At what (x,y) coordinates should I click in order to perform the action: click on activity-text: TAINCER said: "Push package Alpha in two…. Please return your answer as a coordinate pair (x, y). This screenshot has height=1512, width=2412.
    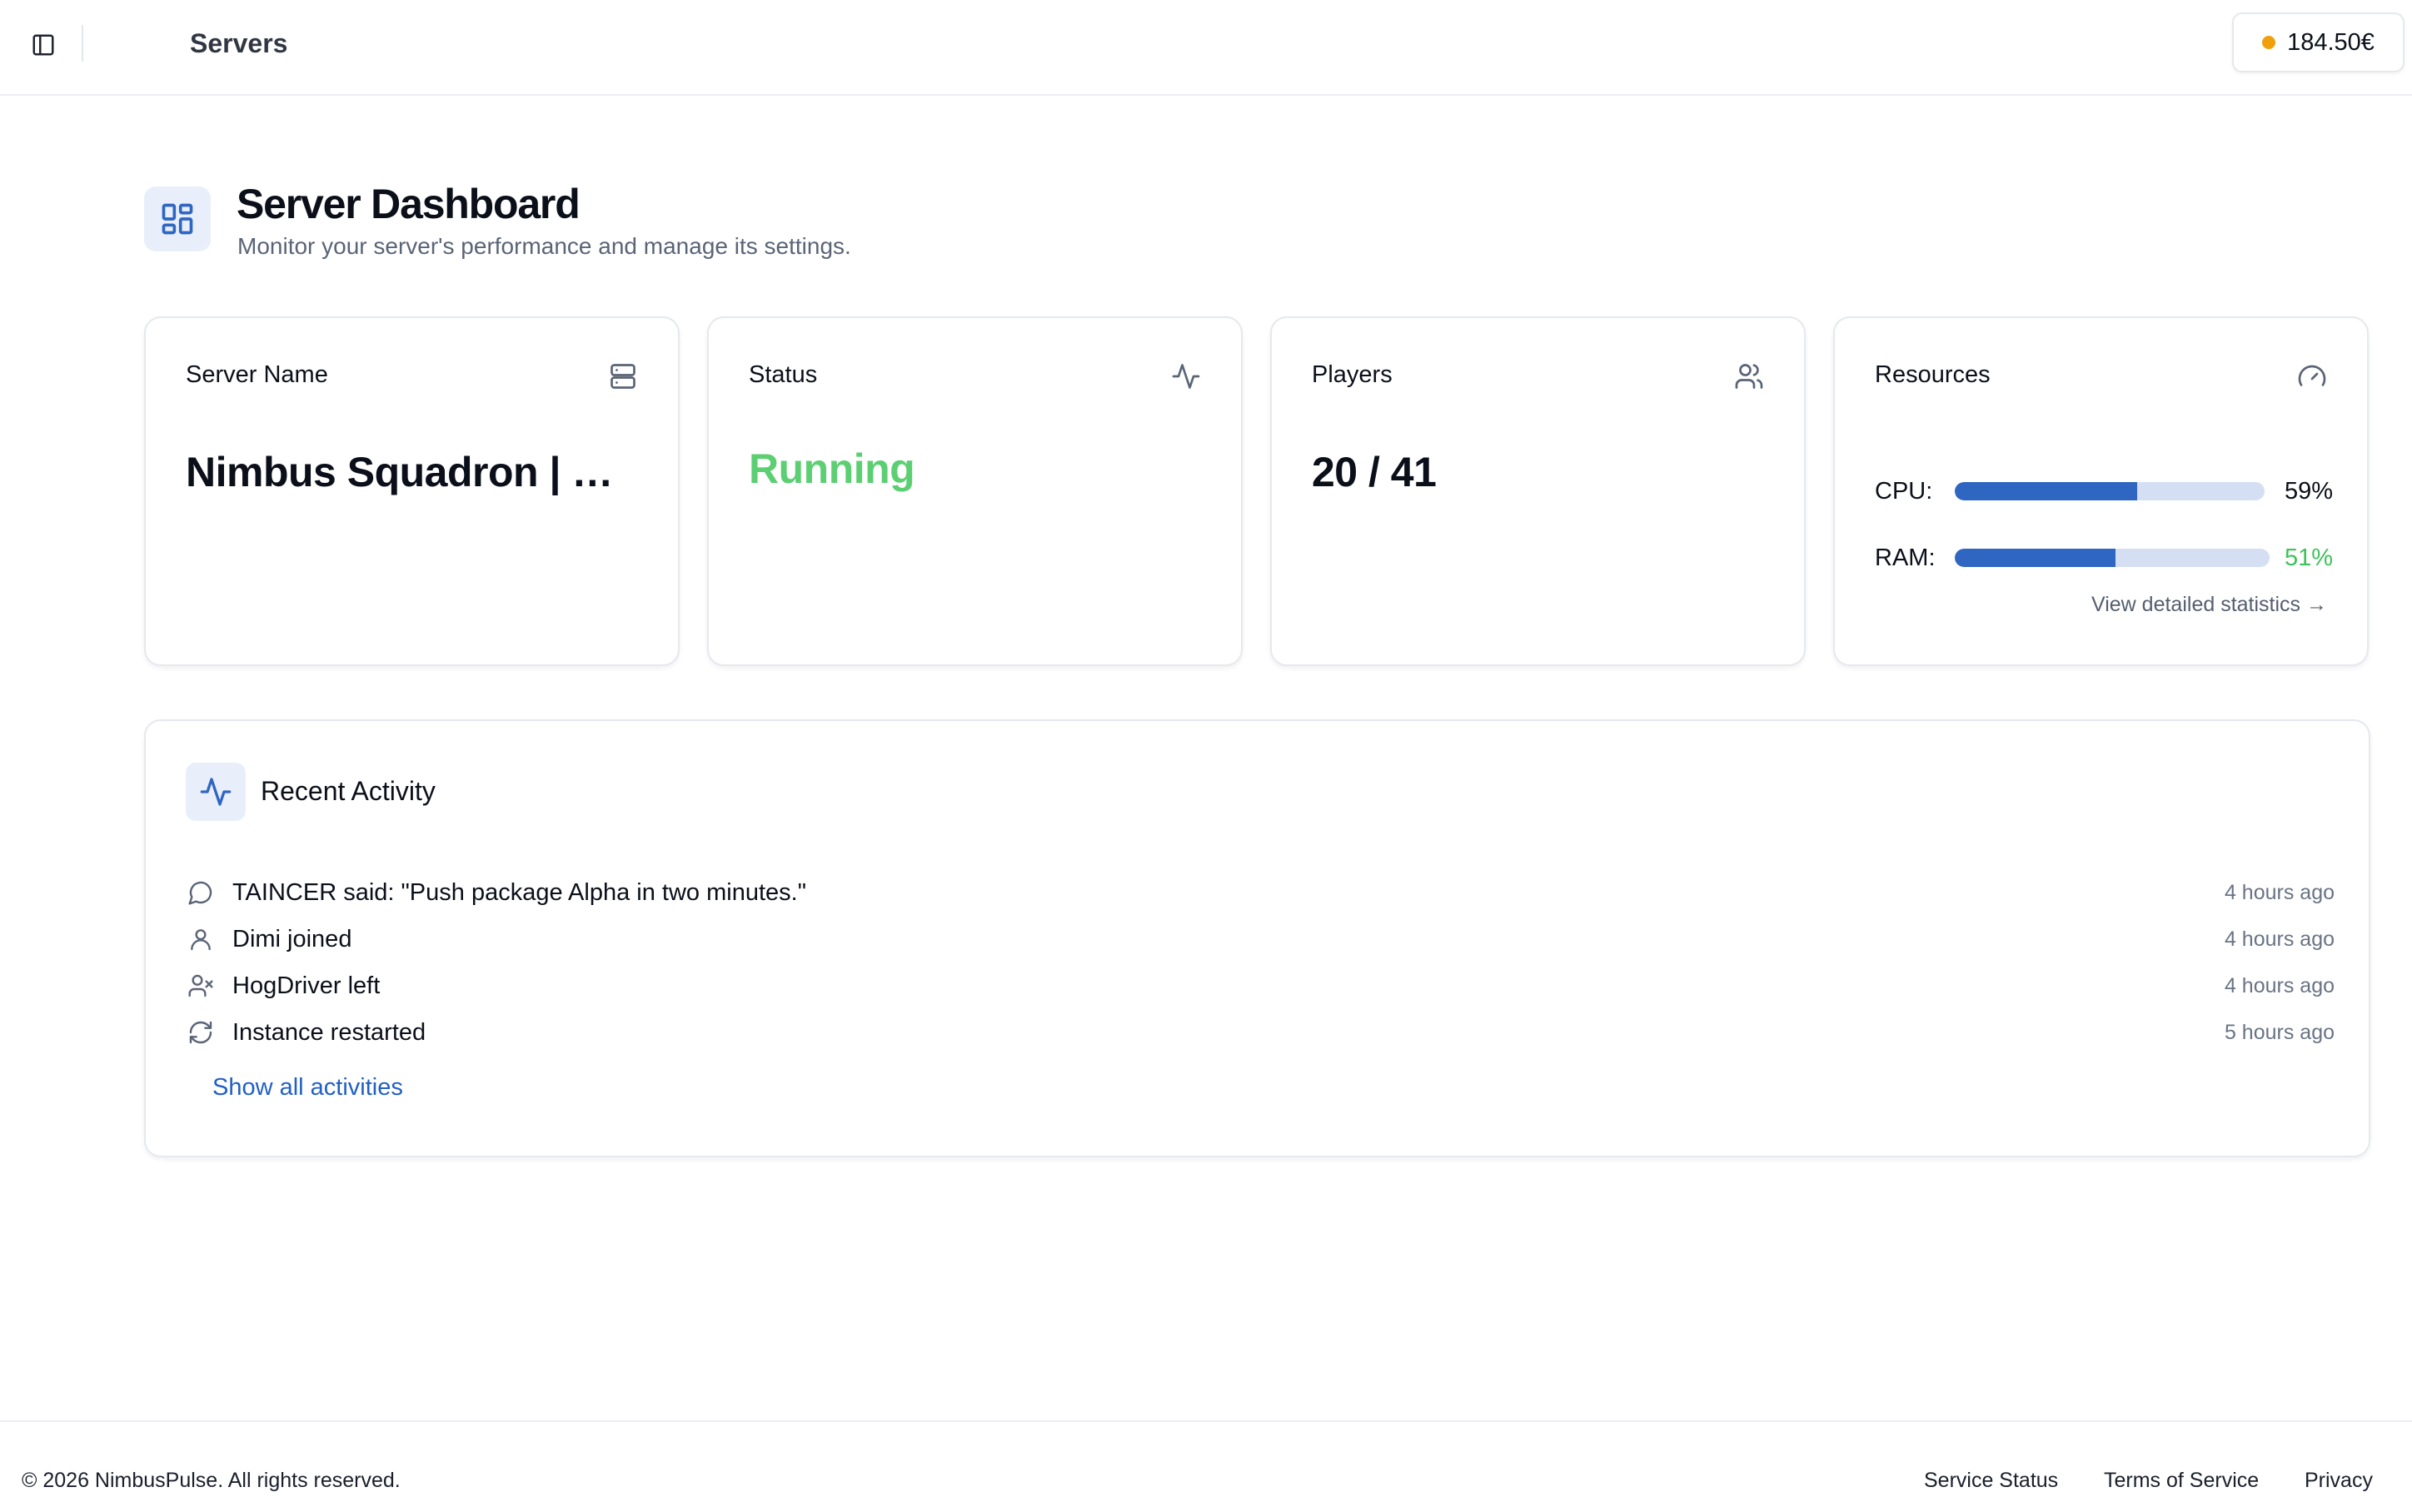
    Looking at the image, I should click on (519, 892).